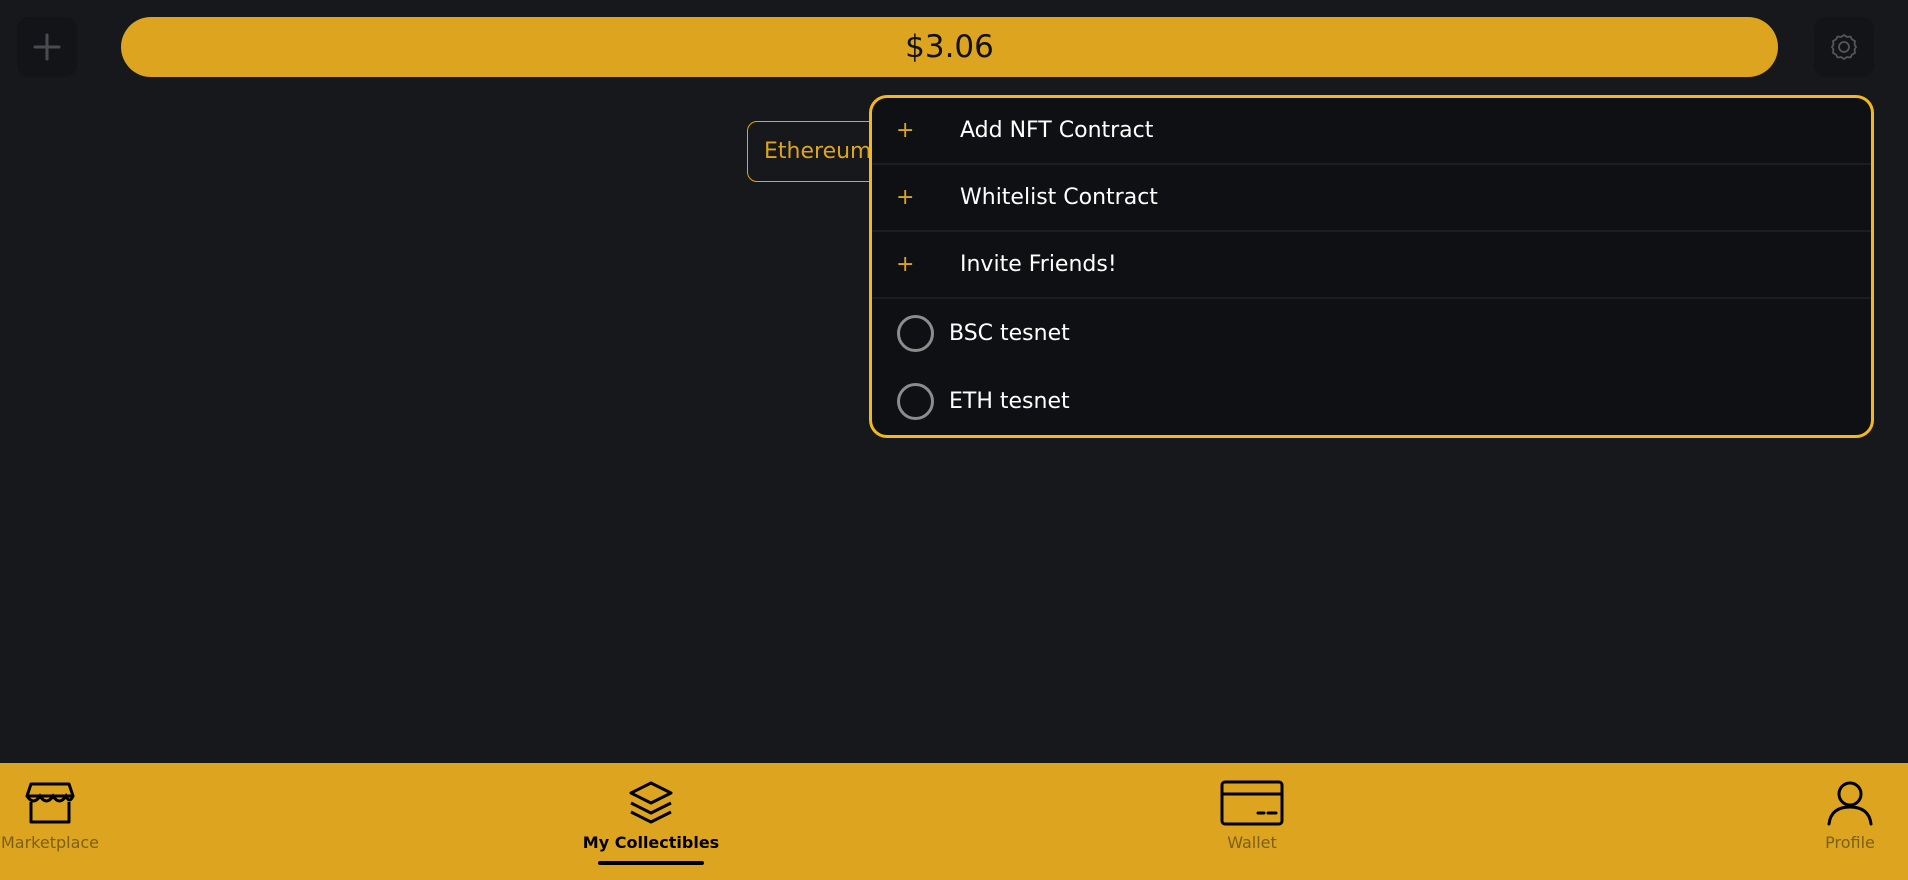 The width and height of the screenshot is (1908, 880). I want to click on gear-icon, so click(1844, 47).